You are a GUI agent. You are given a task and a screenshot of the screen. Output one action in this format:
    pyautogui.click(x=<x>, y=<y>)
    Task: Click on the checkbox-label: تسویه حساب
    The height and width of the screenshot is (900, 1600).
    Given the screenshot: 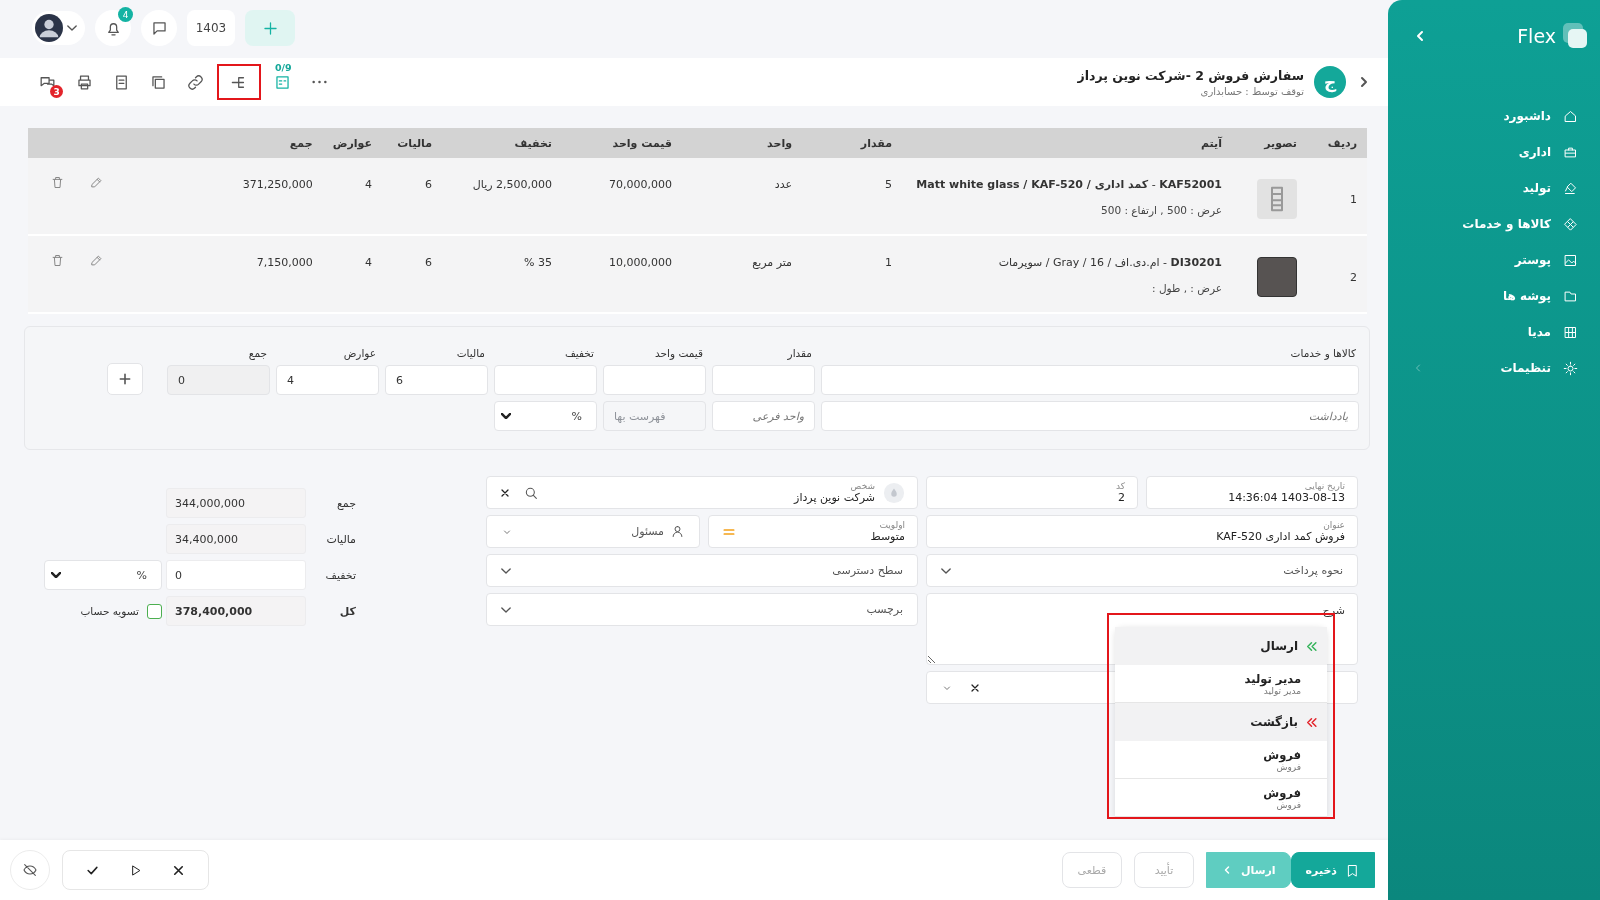 What is the action you would take?
    pyautogui.click(x=109, y=611)
    